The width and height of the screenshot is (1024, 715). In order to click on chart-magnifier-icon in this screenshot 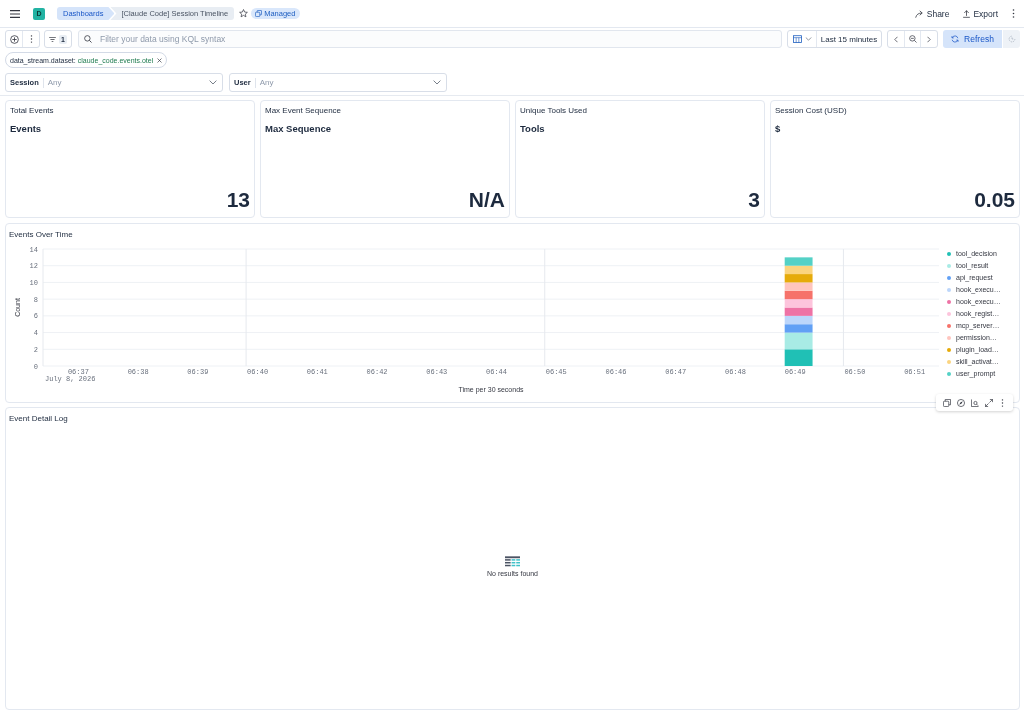, I will do `click(974, 402)`.